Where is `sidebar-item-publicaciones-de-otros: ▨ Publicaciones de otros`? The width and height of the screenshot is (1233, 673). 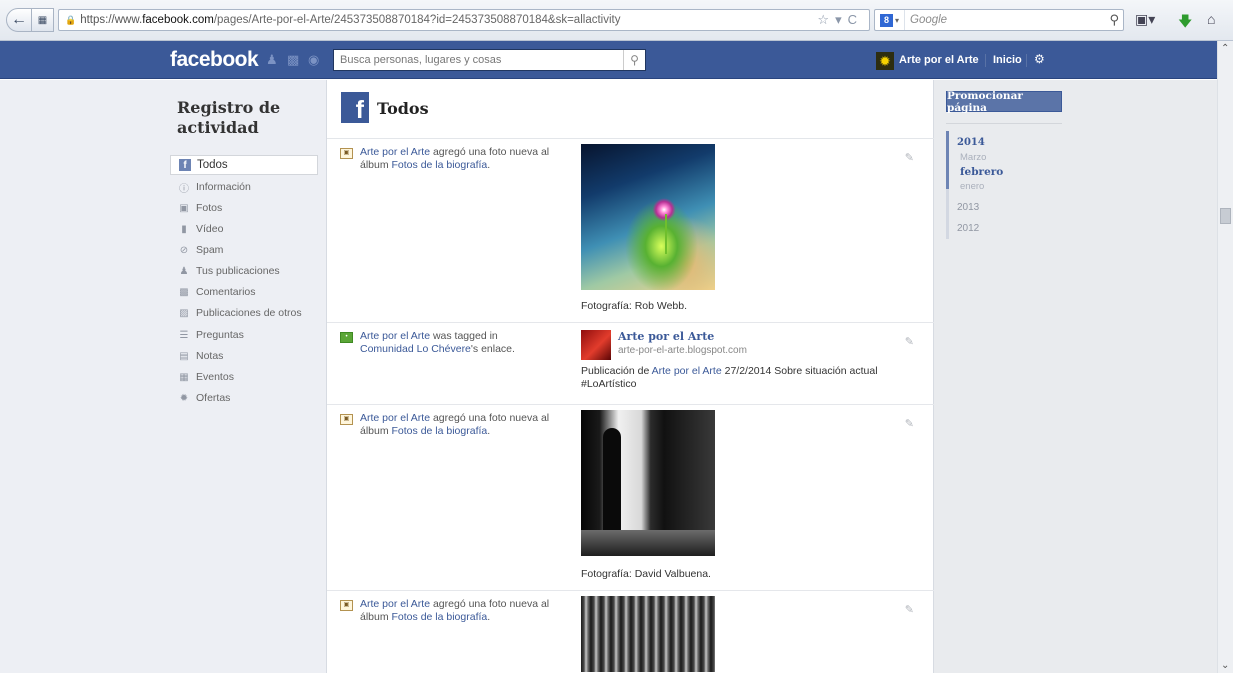
sidebar-item-publicaciones-de-otros: ▨ Publicaciones de otros is located at coordinates (244, 313).